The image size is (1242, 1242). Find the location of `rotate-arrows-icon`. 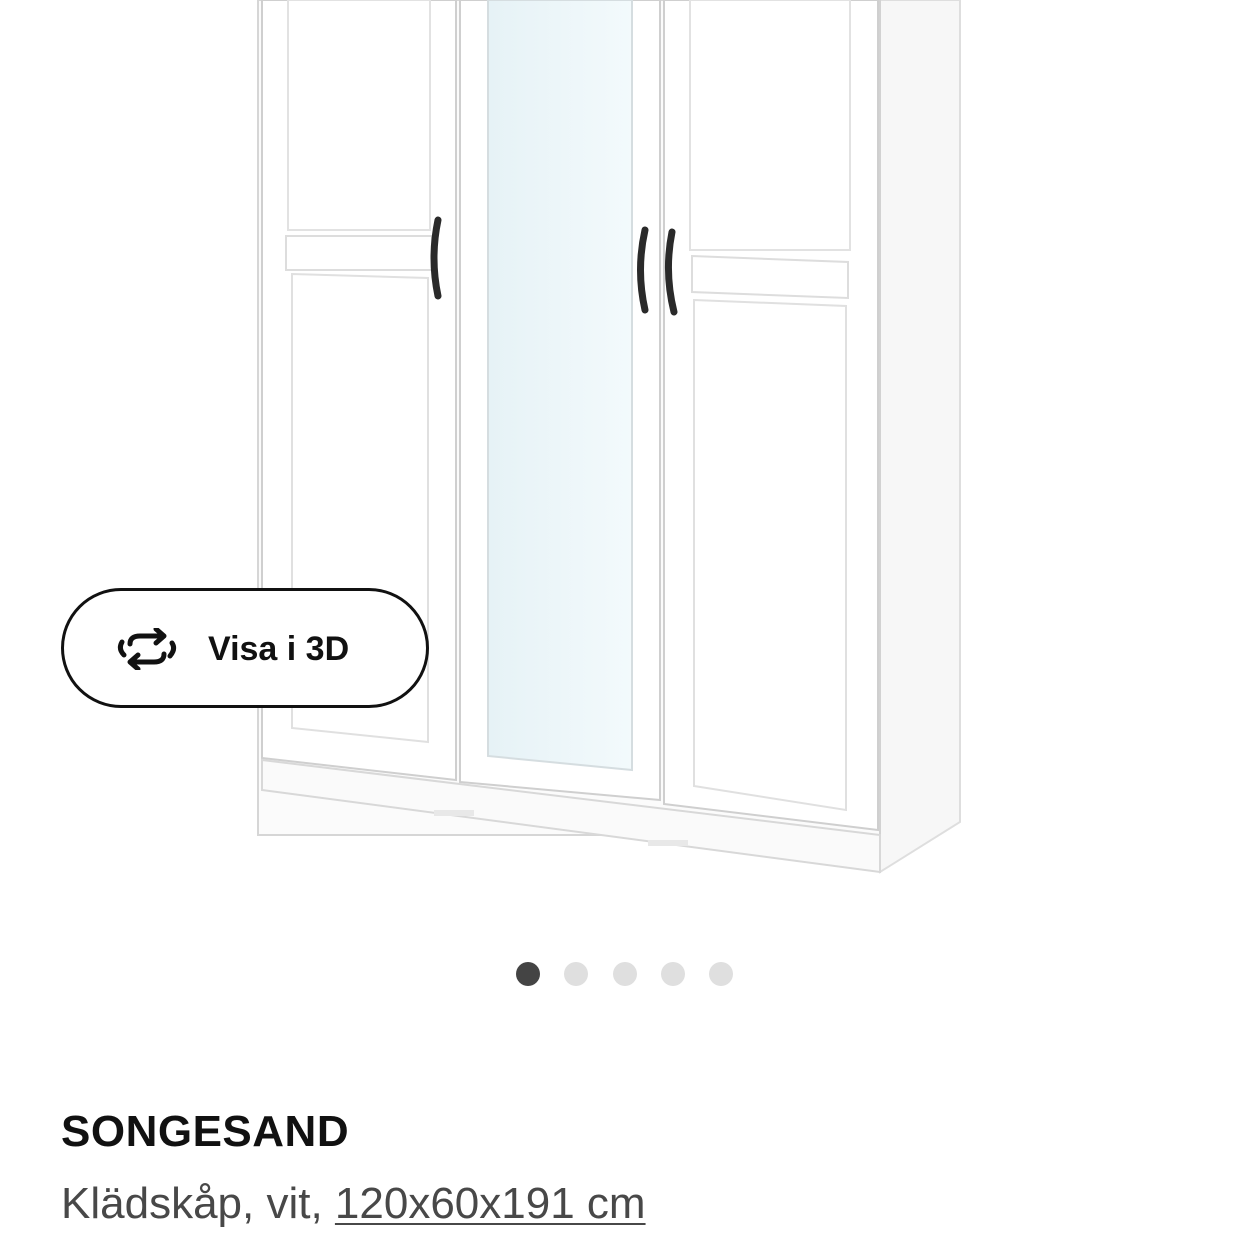

rotate-arrows-icon is located at coordinates (147, 649).